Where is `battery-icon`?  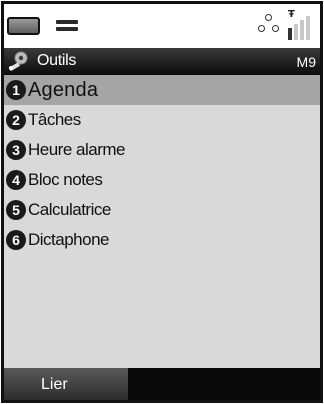 battery-icon is located at coordinates (23, 26).